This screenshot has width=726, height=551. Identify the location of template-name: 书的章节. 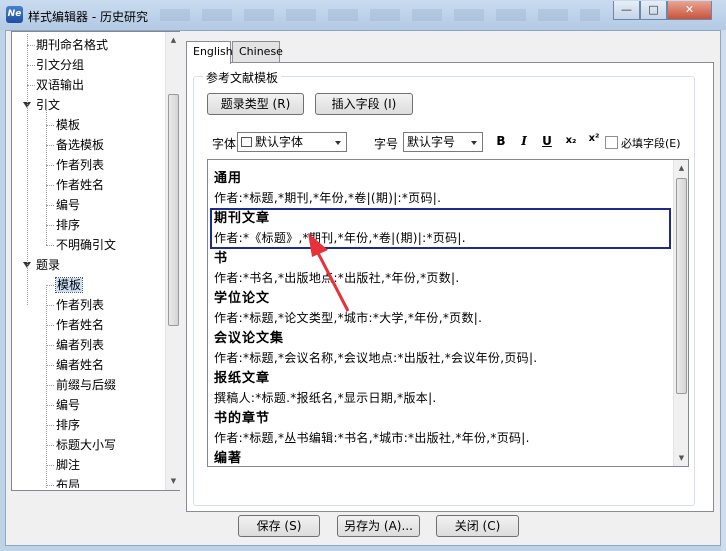
(242, 418).